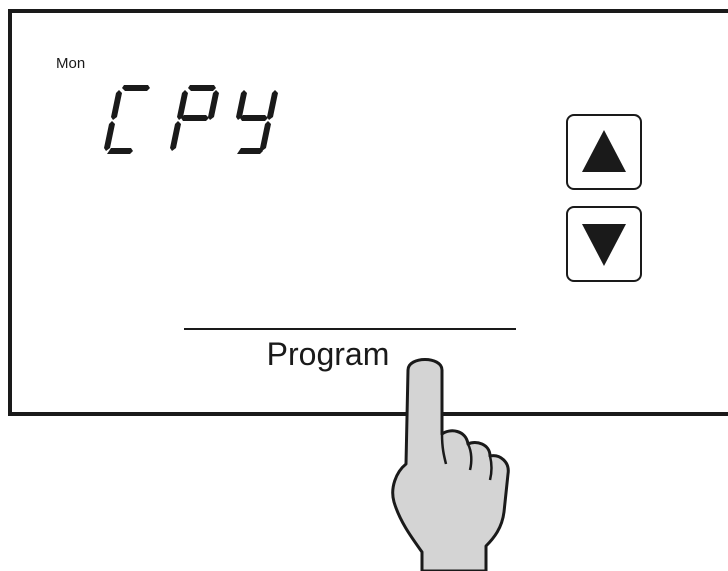  I want to click on down-button, so click(604, 244).